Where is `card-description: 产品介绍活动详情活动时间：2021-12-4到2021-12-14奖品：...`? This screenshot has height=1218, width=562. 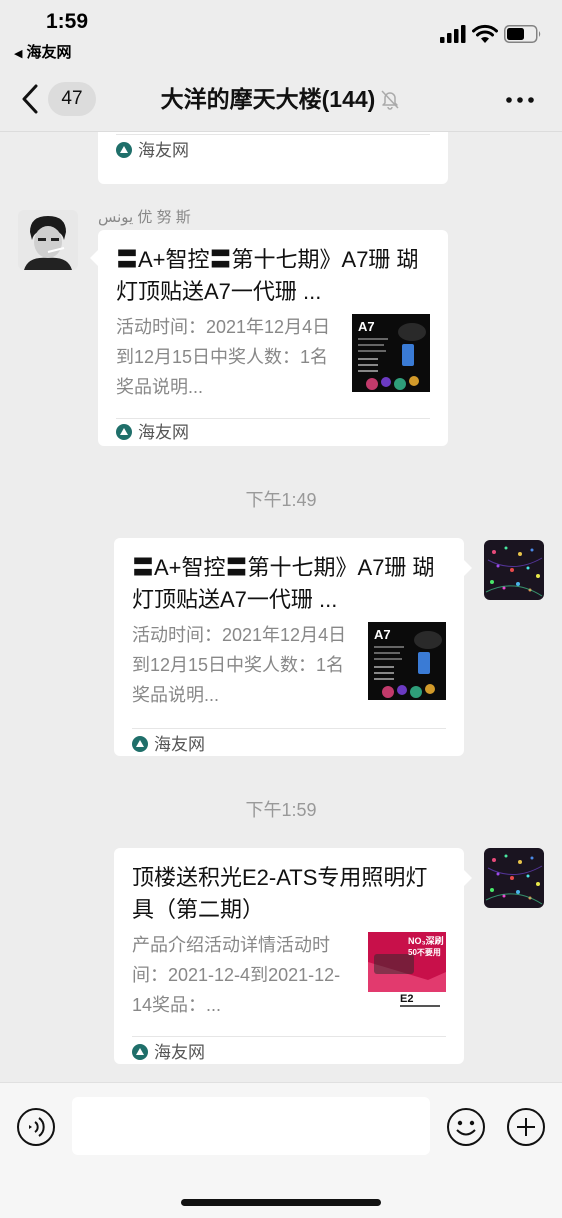 card-description: 产品介绍活动详情活动时间：2021-12-4到2021-12-14奖品：... is located at coordinates (236, 975).